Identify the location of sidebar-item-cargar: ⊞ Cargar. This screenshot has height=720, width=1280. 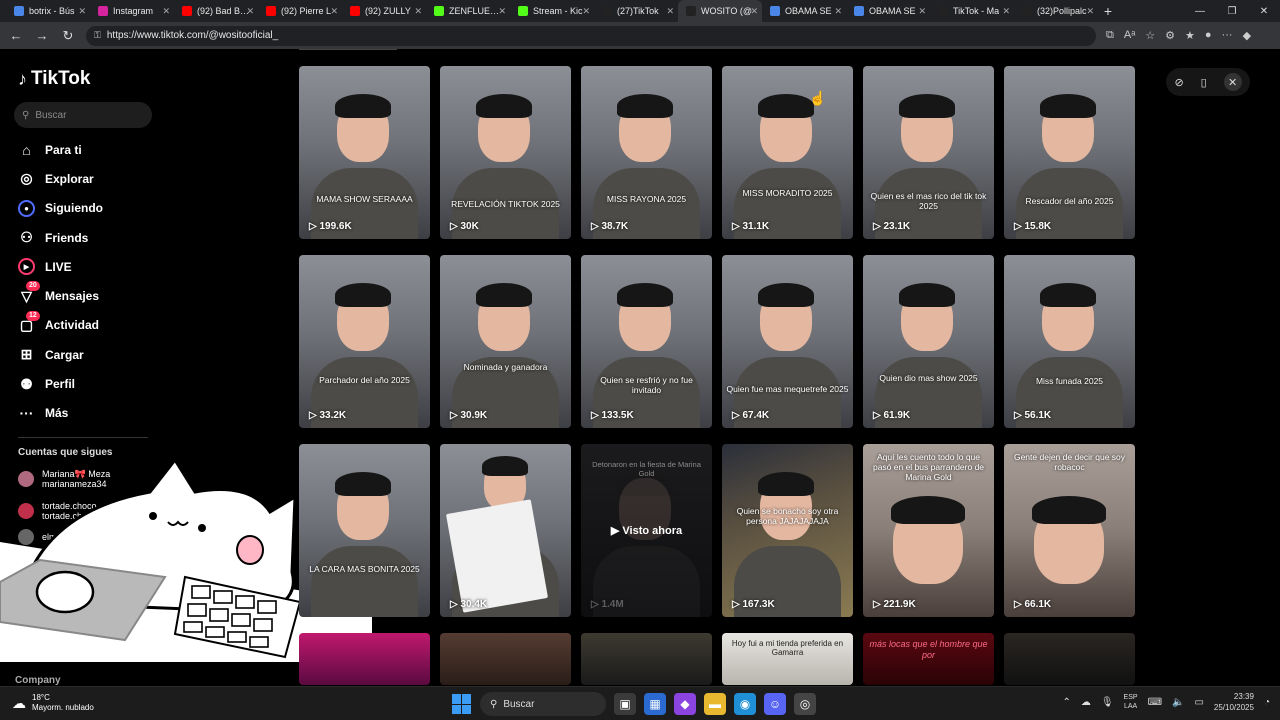
(60, 354).